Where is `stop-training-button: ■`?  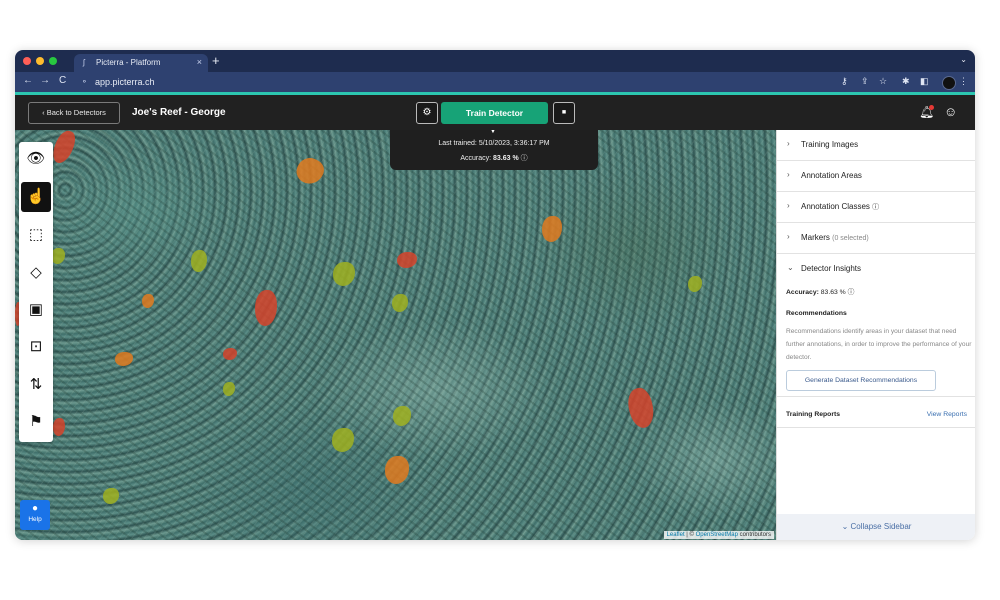 stop-training-button: ■ is located at coordinates (564, 113).